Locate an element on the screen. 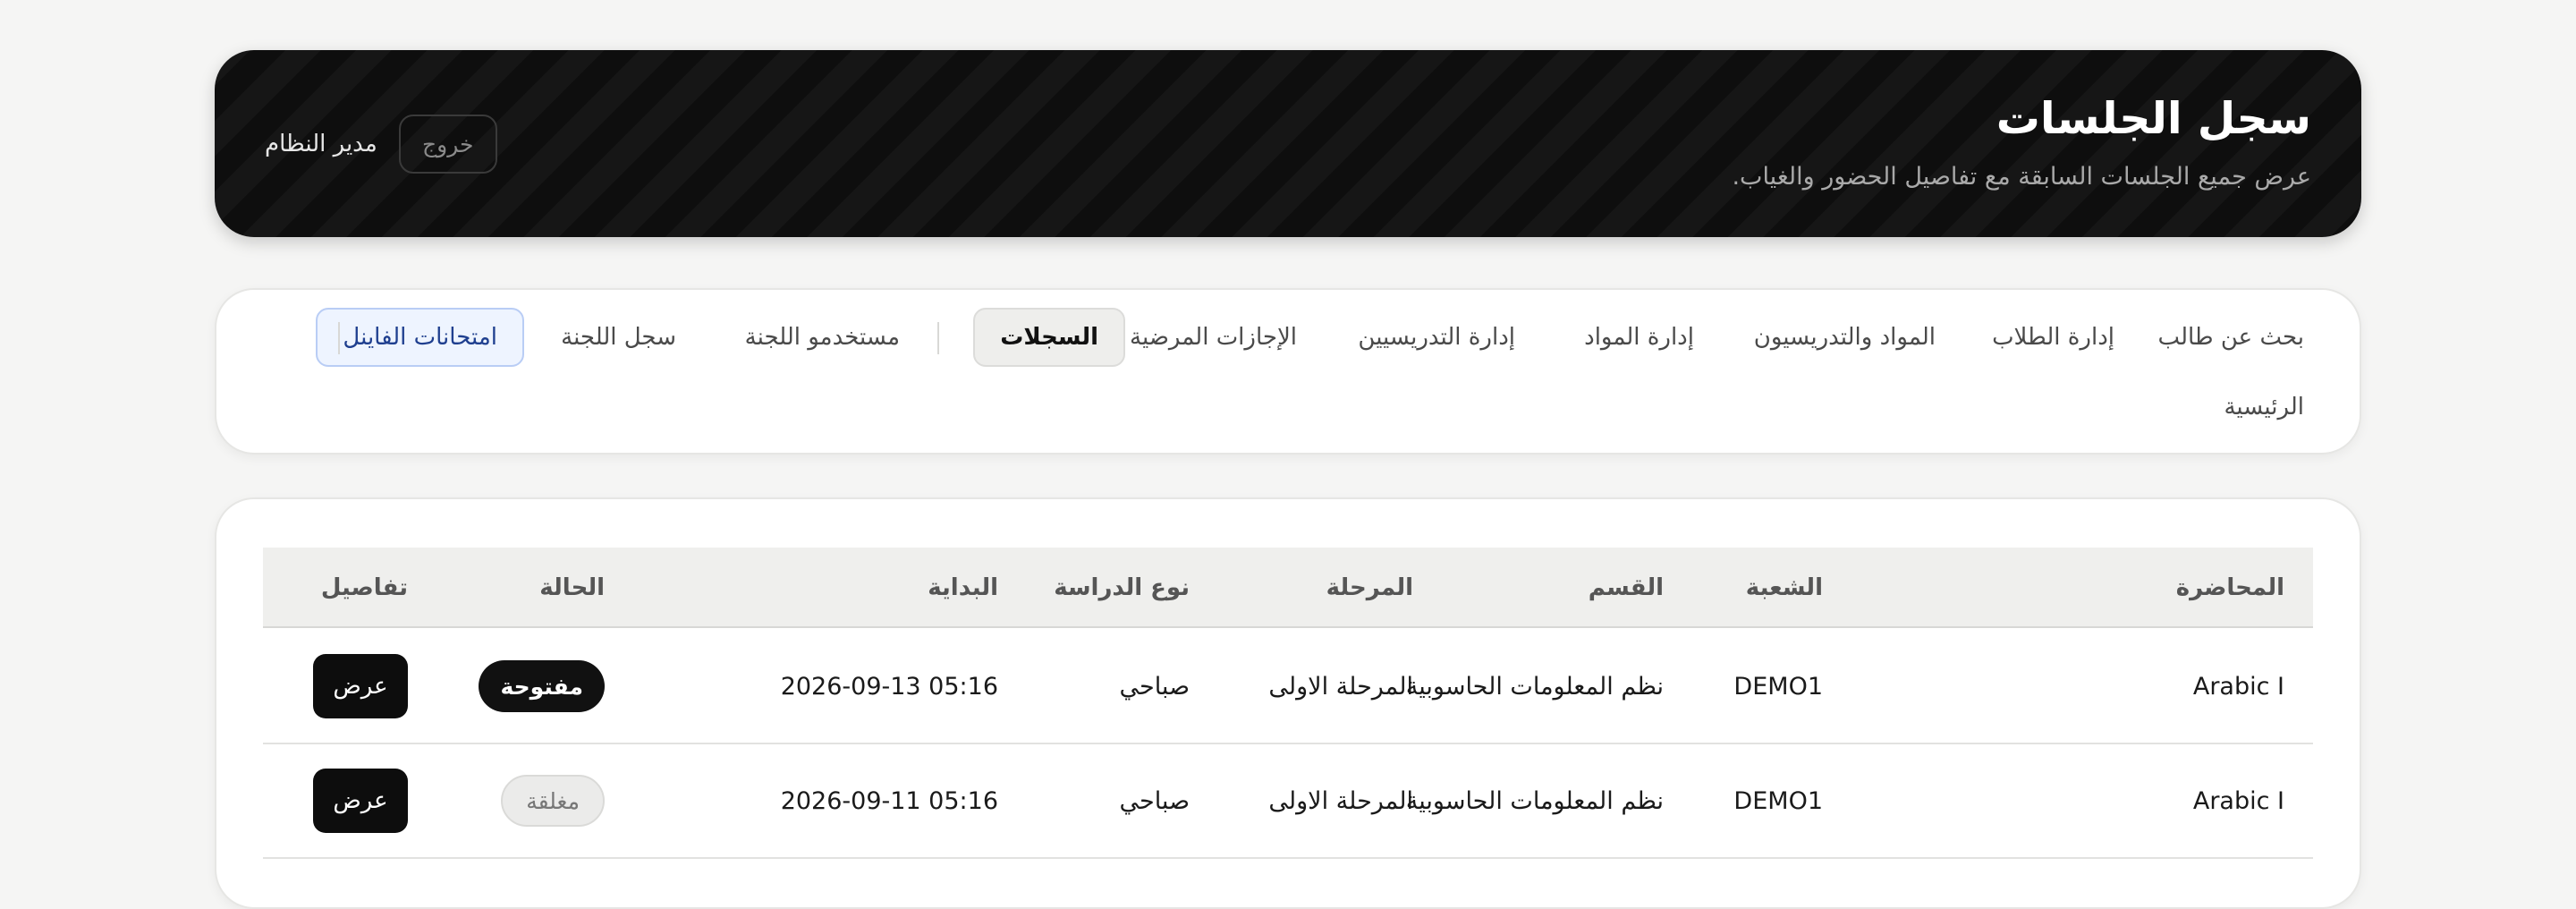 The image size is (2576, 909). nav-item-teachers: إدارة التدريسيين is located at coordinates (1436, 337).